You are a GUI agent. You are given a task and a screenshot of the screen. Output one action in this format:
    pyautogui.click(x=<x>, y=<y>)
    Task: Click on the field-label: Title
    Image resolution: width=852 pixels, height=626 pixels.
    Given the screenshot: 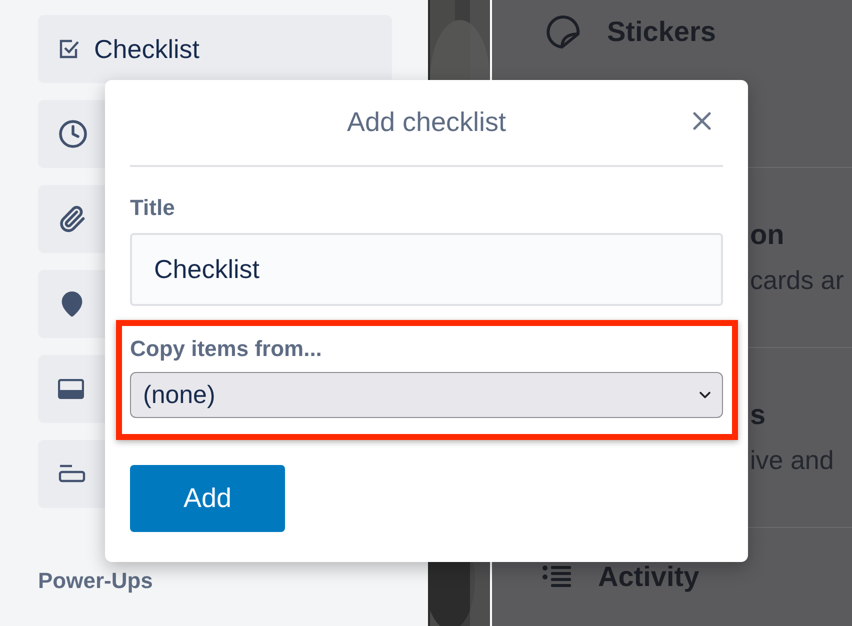 What is the action you would take?
    pyautogui.click(x=153, y=208)
    